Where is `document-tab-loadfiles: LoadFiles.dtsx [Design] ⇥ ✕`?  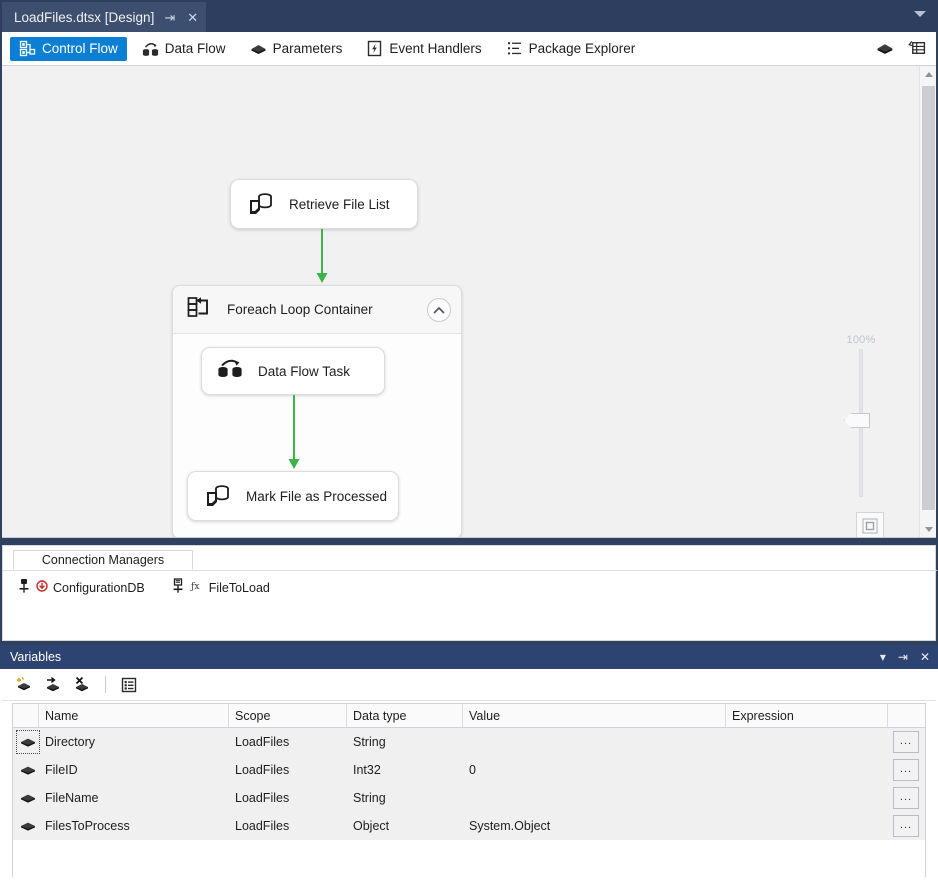
document-tab-loadfiles: LoadFiles.dtsx [Design] ⇥ ✕ is located at coordinates (104, 17).